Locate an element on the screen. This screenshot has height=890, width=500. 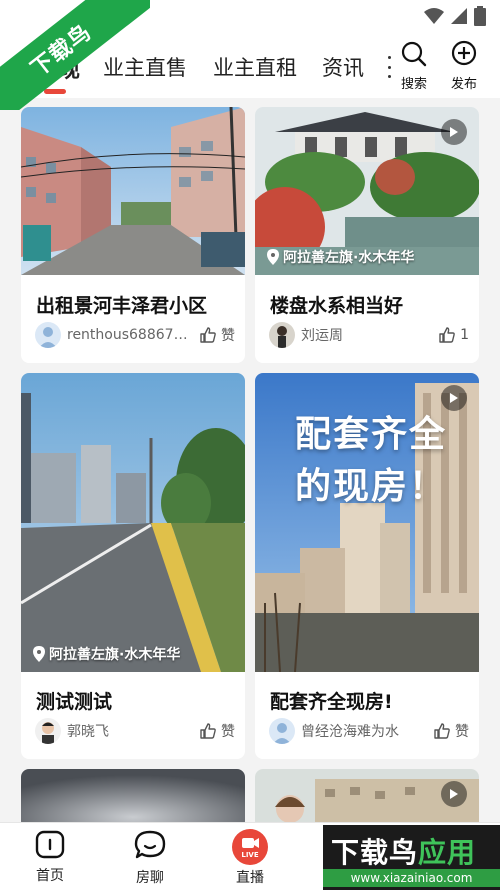
card-meta: 曾经沧海难为水 赞 is located at coordinates (369, 731).